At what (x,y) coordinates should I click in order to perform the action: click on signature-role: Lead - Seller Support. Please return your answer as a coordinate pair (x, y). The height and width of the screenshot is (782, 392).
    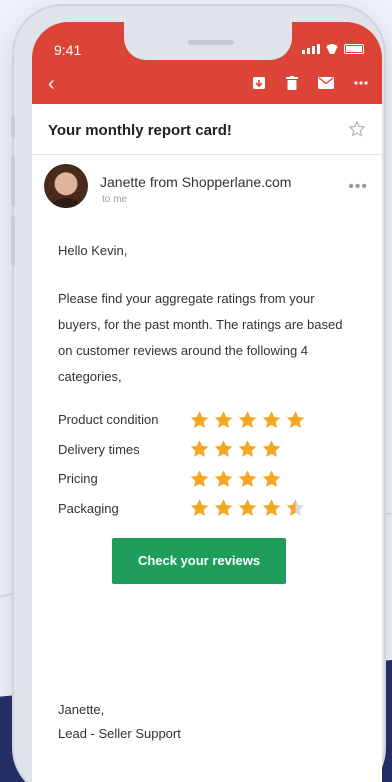
    Looking at the image, I should click on (119, 733).